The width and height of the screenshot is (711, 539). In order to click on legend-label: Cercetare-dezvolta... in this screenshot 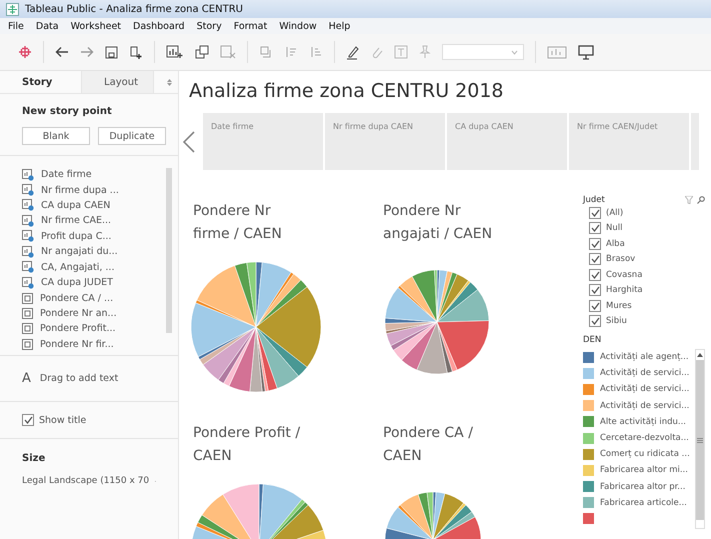, I will do `click(644, 438)`.